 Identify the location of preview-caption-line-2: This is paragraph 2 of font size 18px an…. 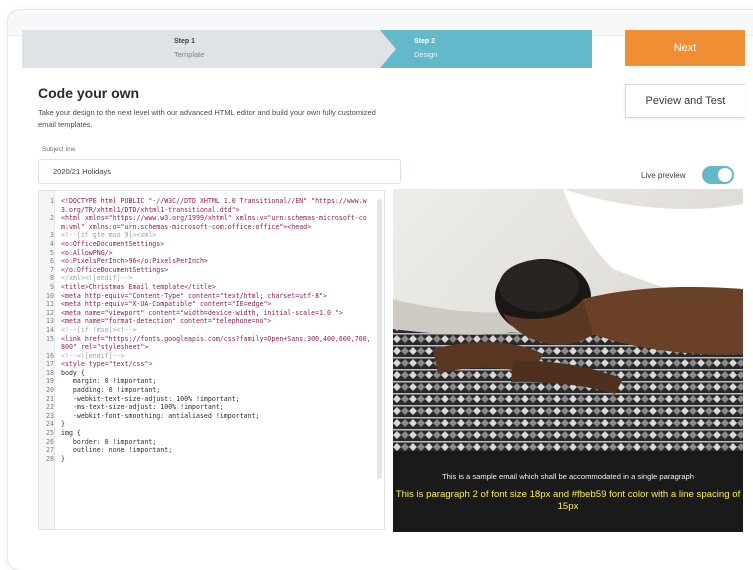
(568, 500).